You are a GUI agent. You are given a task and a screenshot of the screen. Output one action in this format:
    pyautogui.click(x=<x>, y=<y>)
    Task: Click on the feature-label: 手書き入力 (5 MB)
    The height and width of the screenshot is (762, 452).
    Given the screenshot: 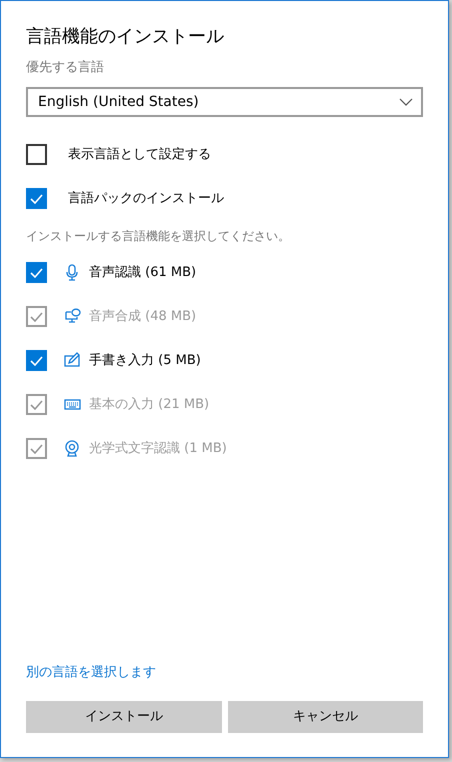 What is the action you would take?
    pyautogui.click(x=145, y=361)
    